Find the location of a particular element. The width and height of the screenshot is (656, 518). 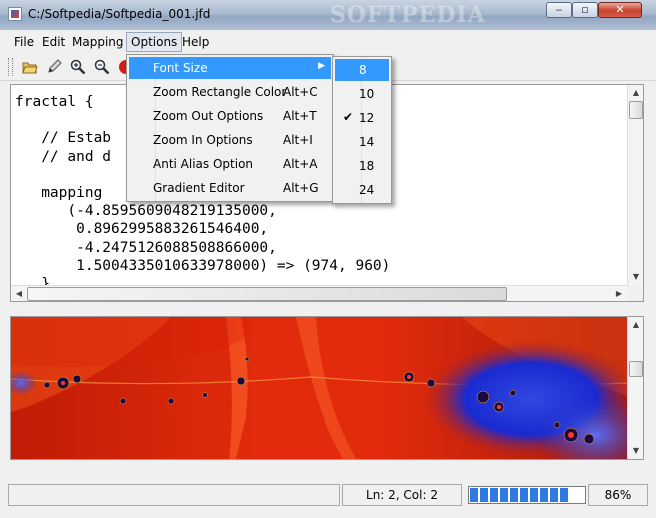

zoom-in-icon is located at coordinates (78, 67).